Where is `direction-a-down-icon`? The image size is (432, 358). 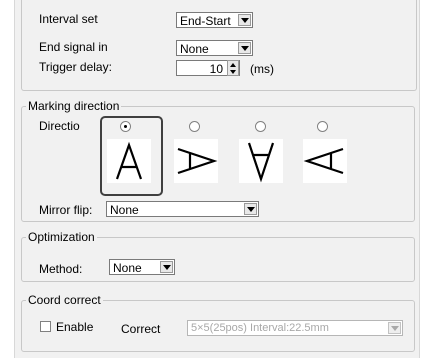
direction-a-down-icon is located at coordinates (261, 161).